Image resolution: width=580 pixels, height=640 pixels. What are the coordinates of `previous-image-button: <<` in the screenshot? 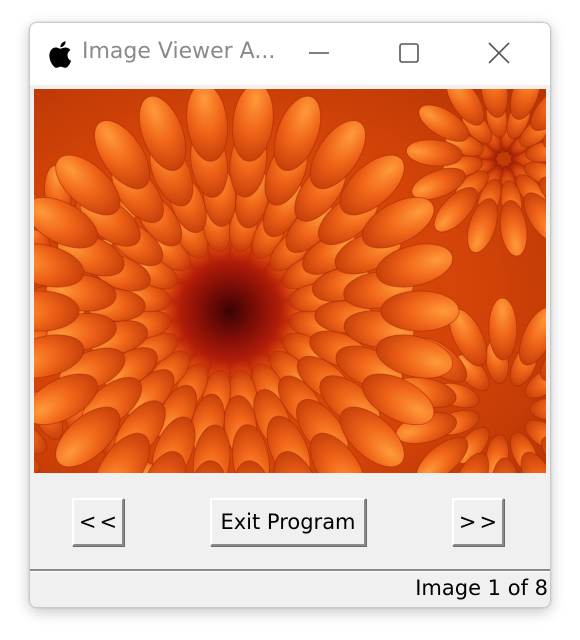 It's located at (98, 522).